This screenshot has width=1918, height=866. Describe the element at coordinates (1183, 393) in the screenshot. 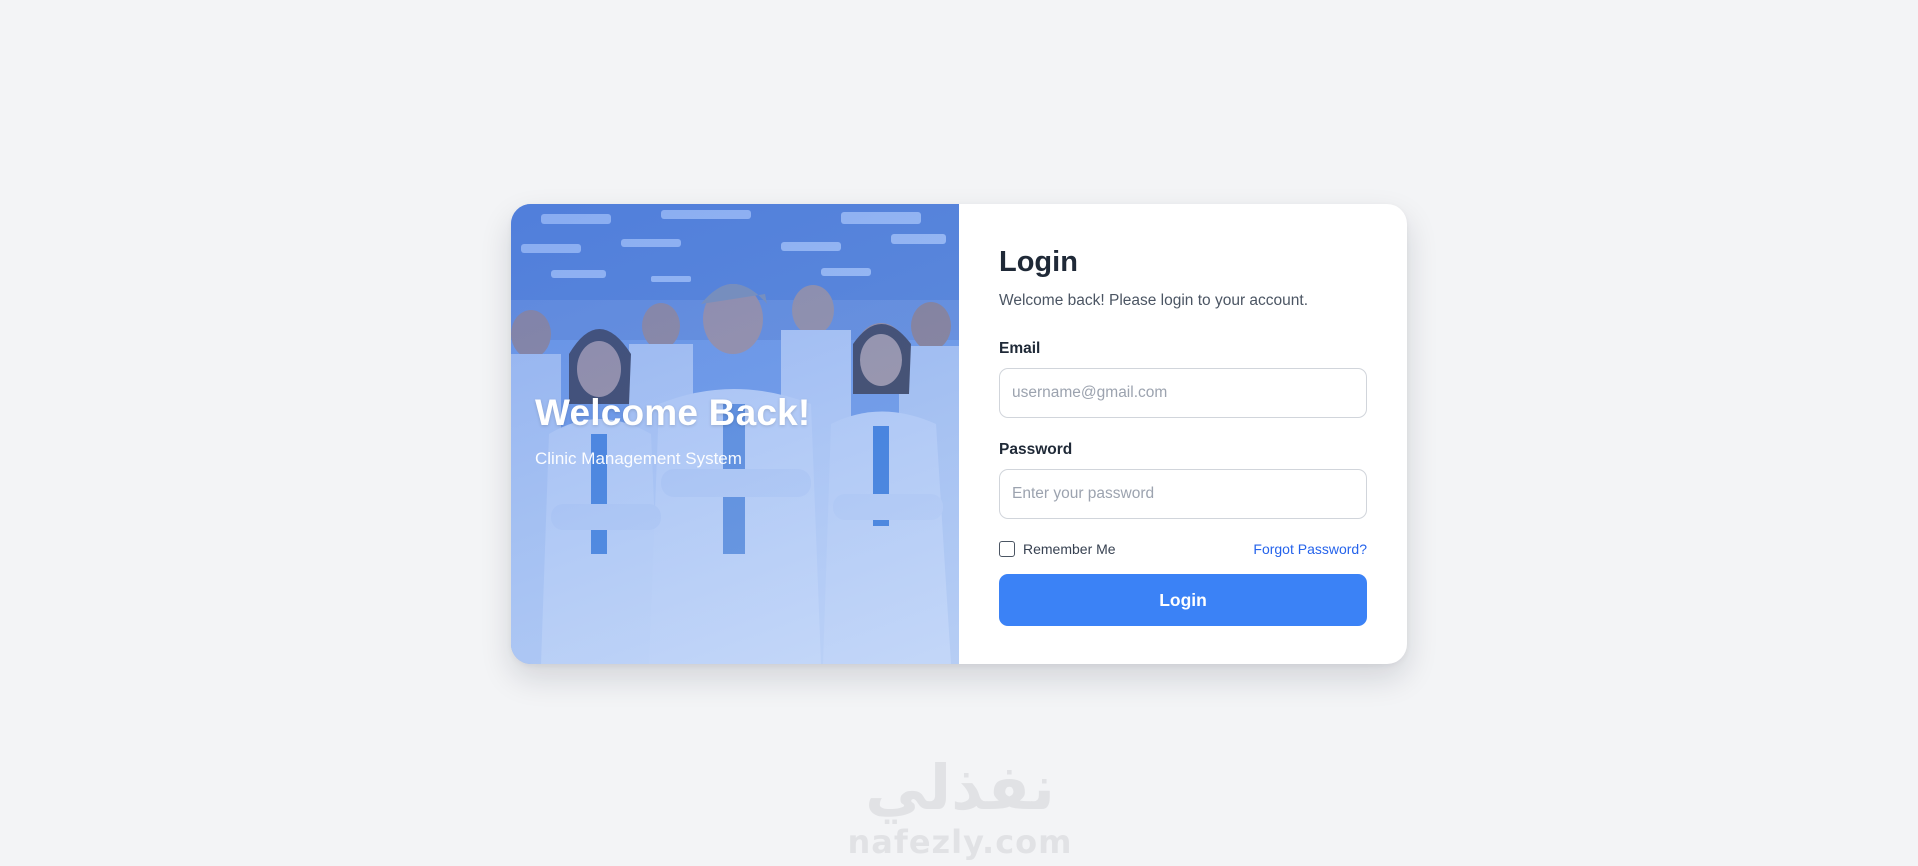

I see `email-input` at that location.